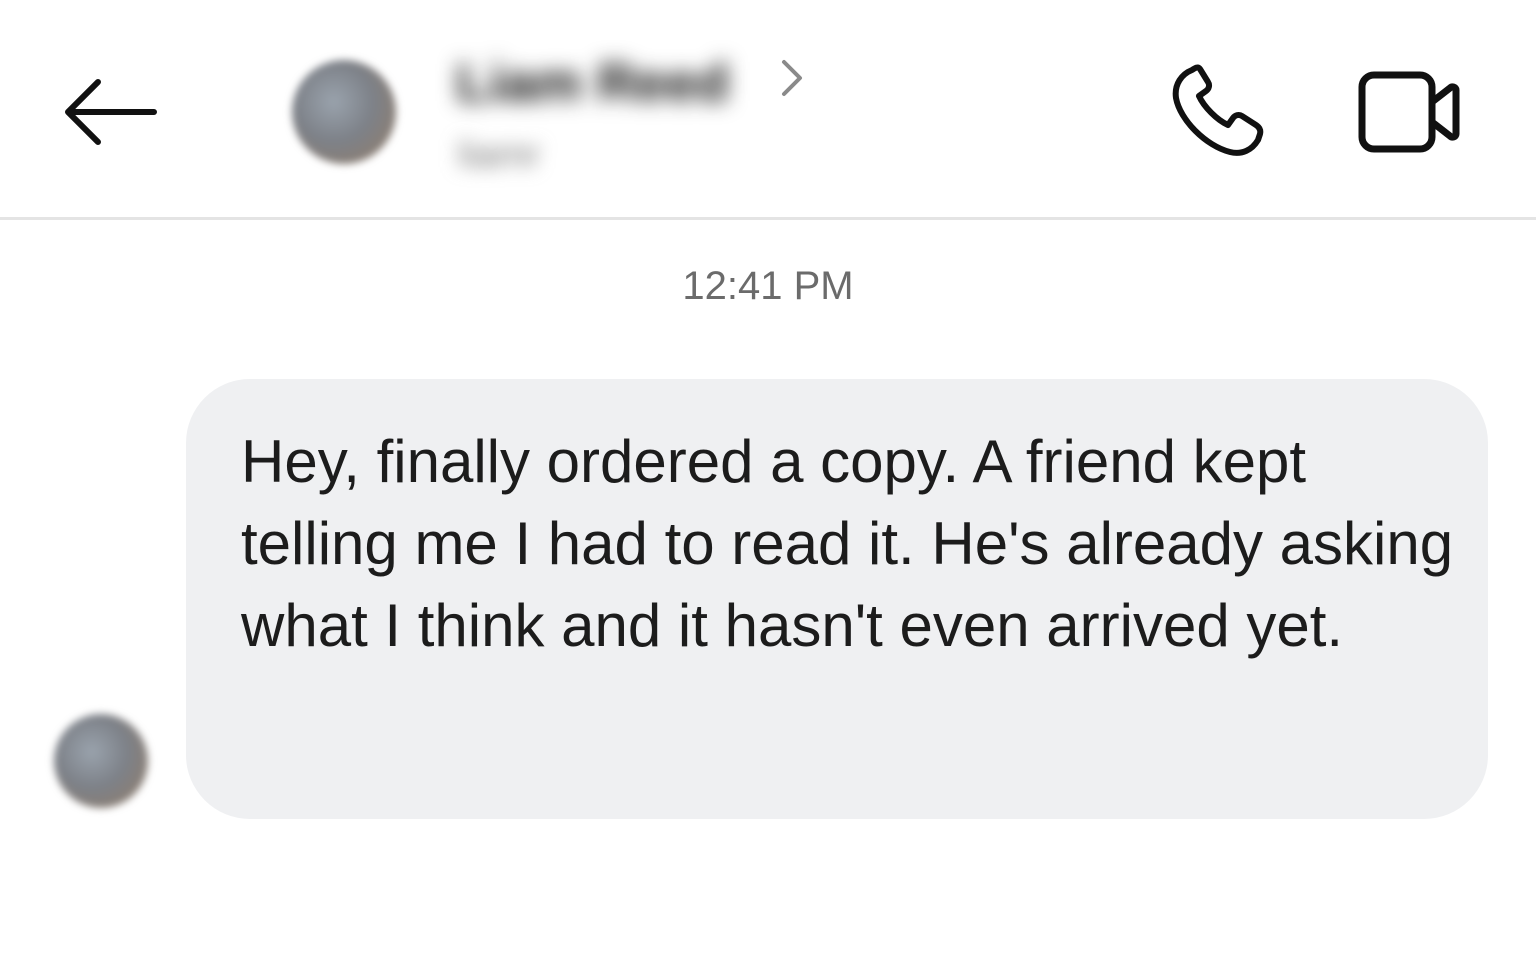 Image resolution: width=1536 pixels, height=977 pixels. I want to click on video-camera-icon, so click(1409, 112).